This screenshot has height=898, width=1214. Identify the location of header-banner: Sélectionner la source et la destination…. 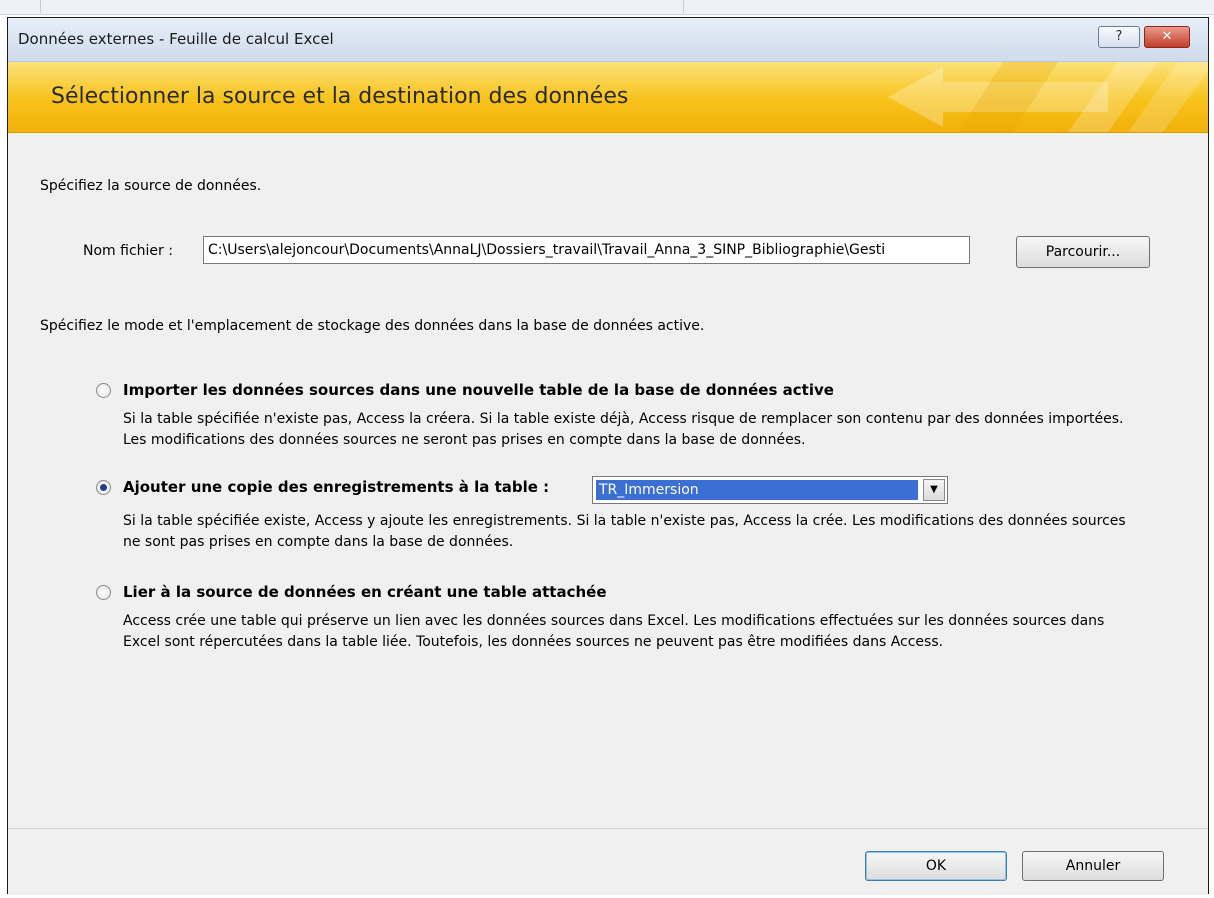
(608, 97).